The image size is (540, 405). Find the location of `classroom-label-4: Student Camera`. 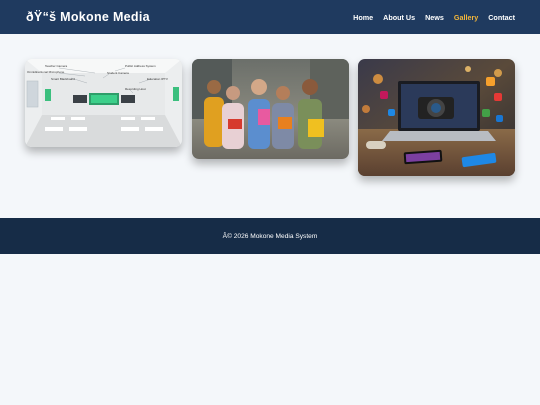

classroom-label-4: Student Camera is located at coordinates (118, 73).